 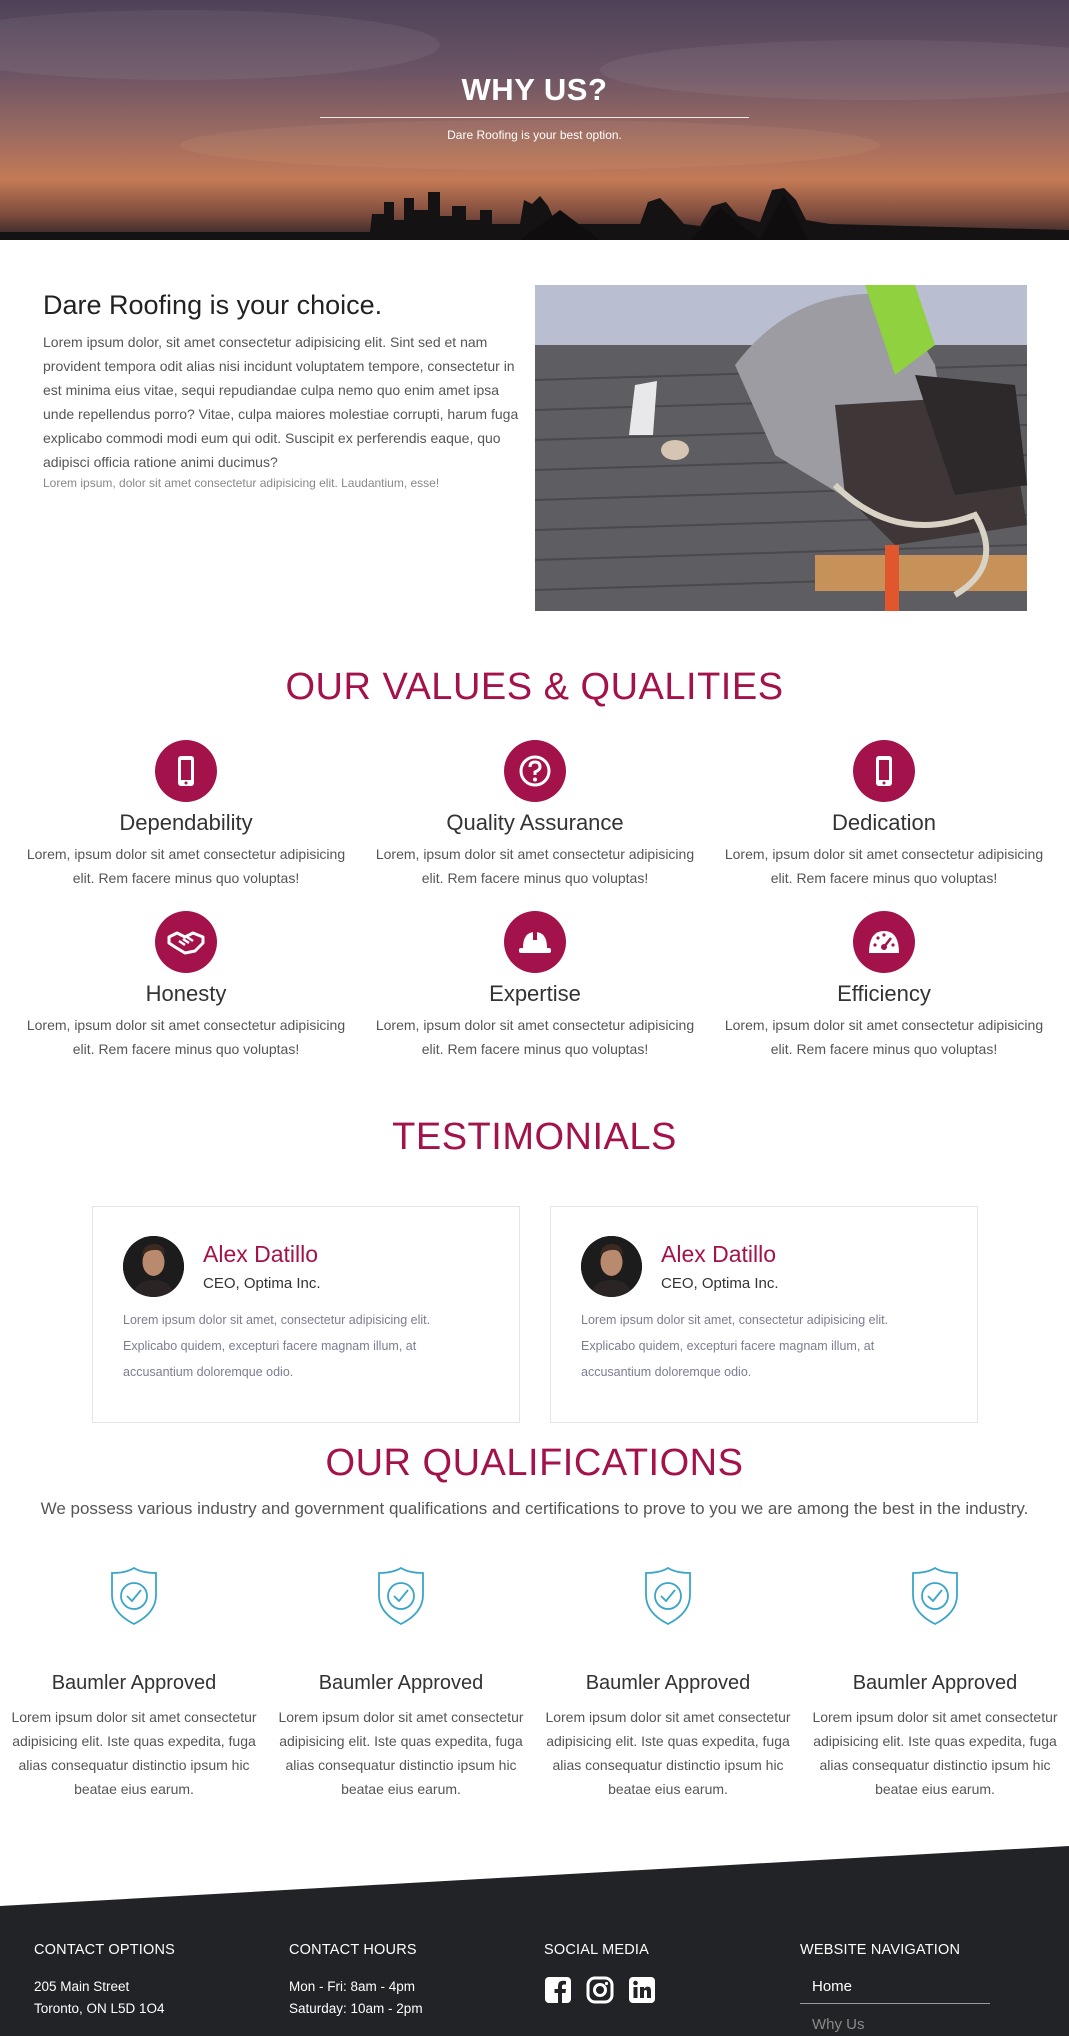 What do you see at coordinates (600, 1973) in the screenshot?
I see `footer-social-media: SOCIAL MEDIA` at bounding box center [600, 1973].